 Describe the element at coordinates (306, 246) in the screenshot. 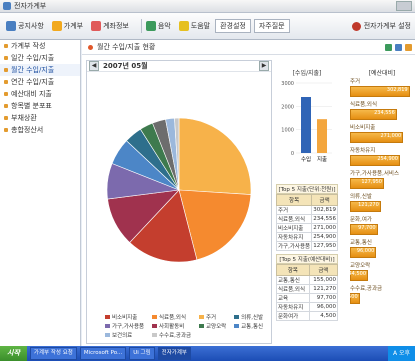

I see `table-row: 가구,가사용품 127,950` at that location.